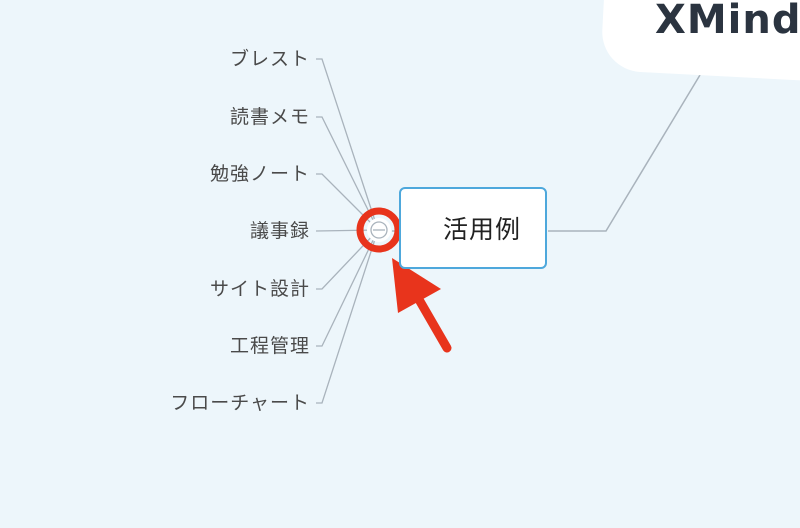 Image resolution: width=800 pixels, height=528 pixels. What do you see at coordinates (270, 346) in the screenshot?
I see `branch-topic-process-management: 工程管理` at bounding box center [270, 346].